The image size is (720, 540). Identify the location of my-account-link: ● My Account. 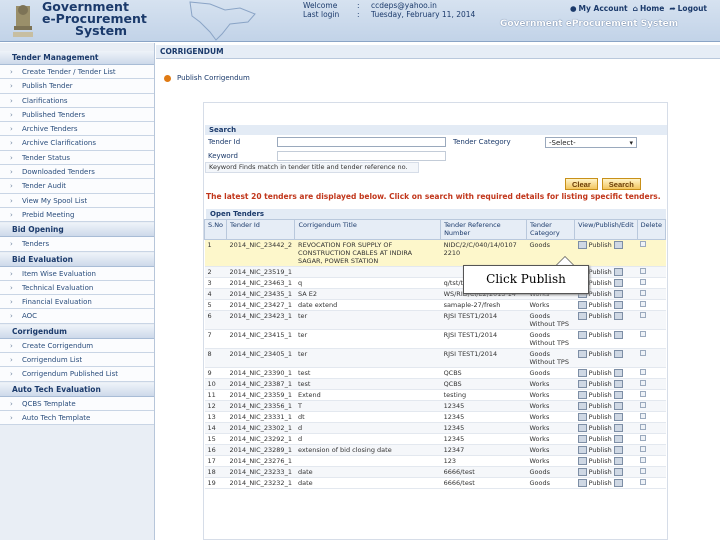
(599, 8).